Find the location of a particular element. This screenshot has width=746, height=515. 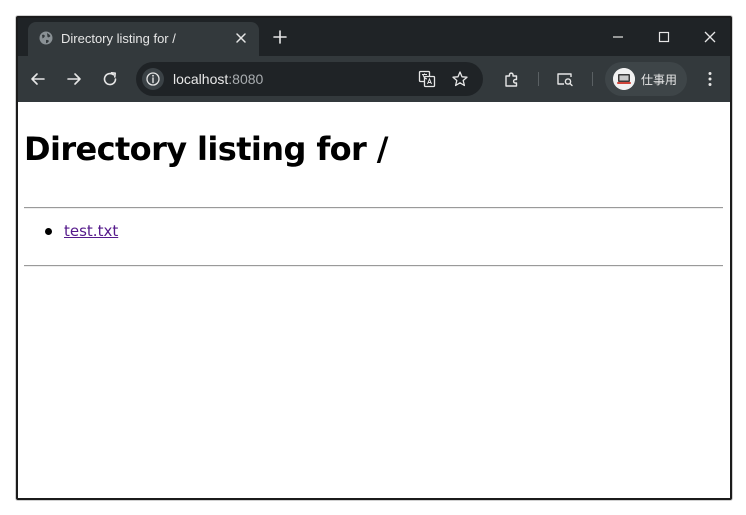

url-host: localhost is located at coordinates (201, 79).